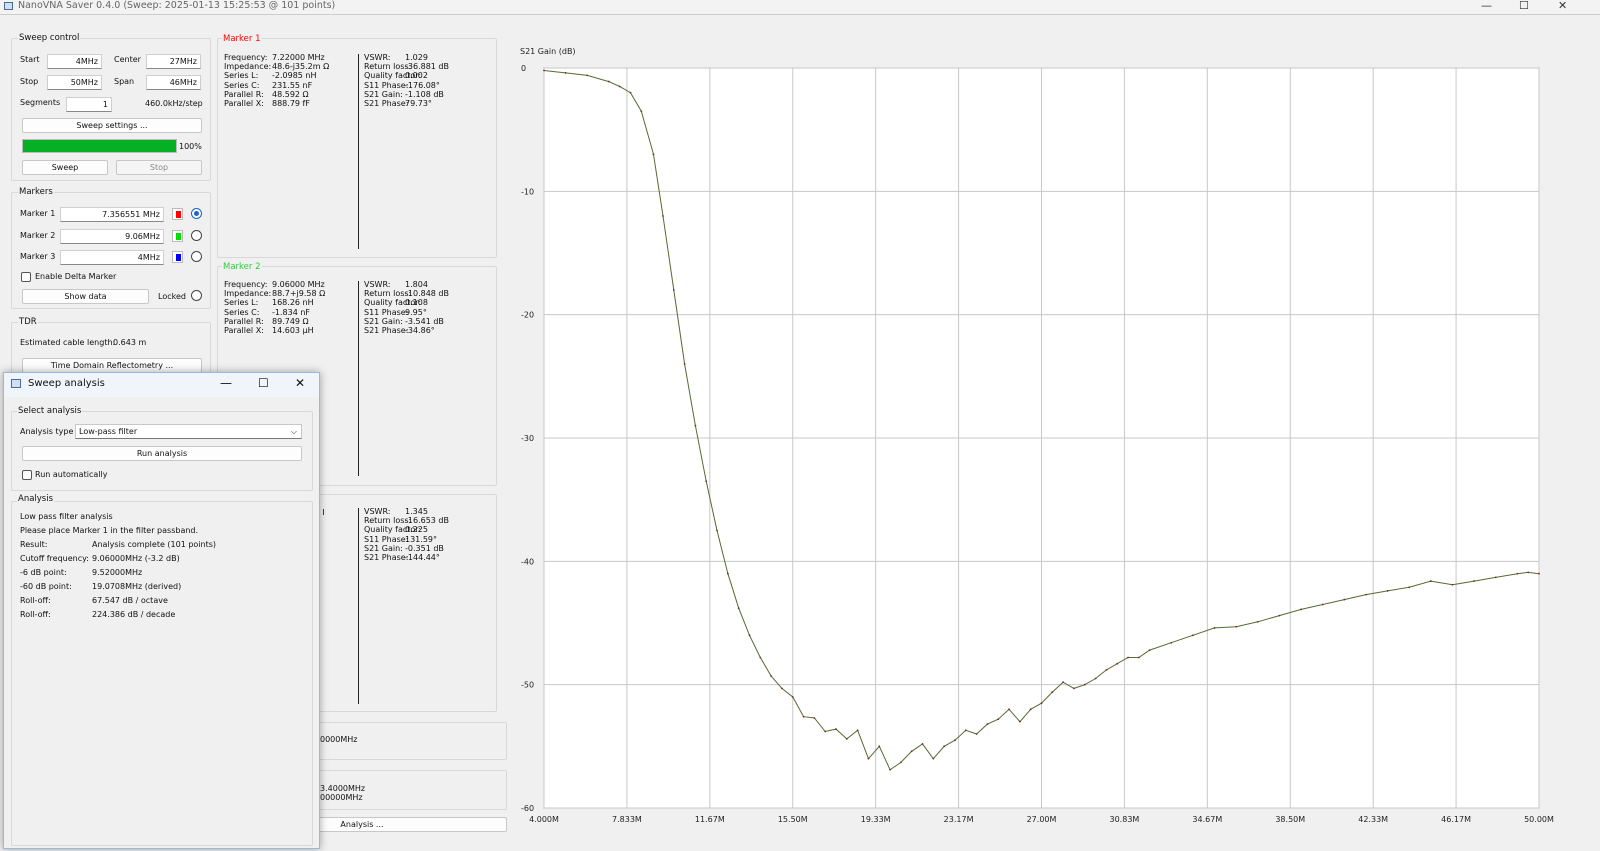 Image resolution: width=1600 pixels, height=851 pixels. I want to click on data-value: -0.351 dB, so click(424, 548).